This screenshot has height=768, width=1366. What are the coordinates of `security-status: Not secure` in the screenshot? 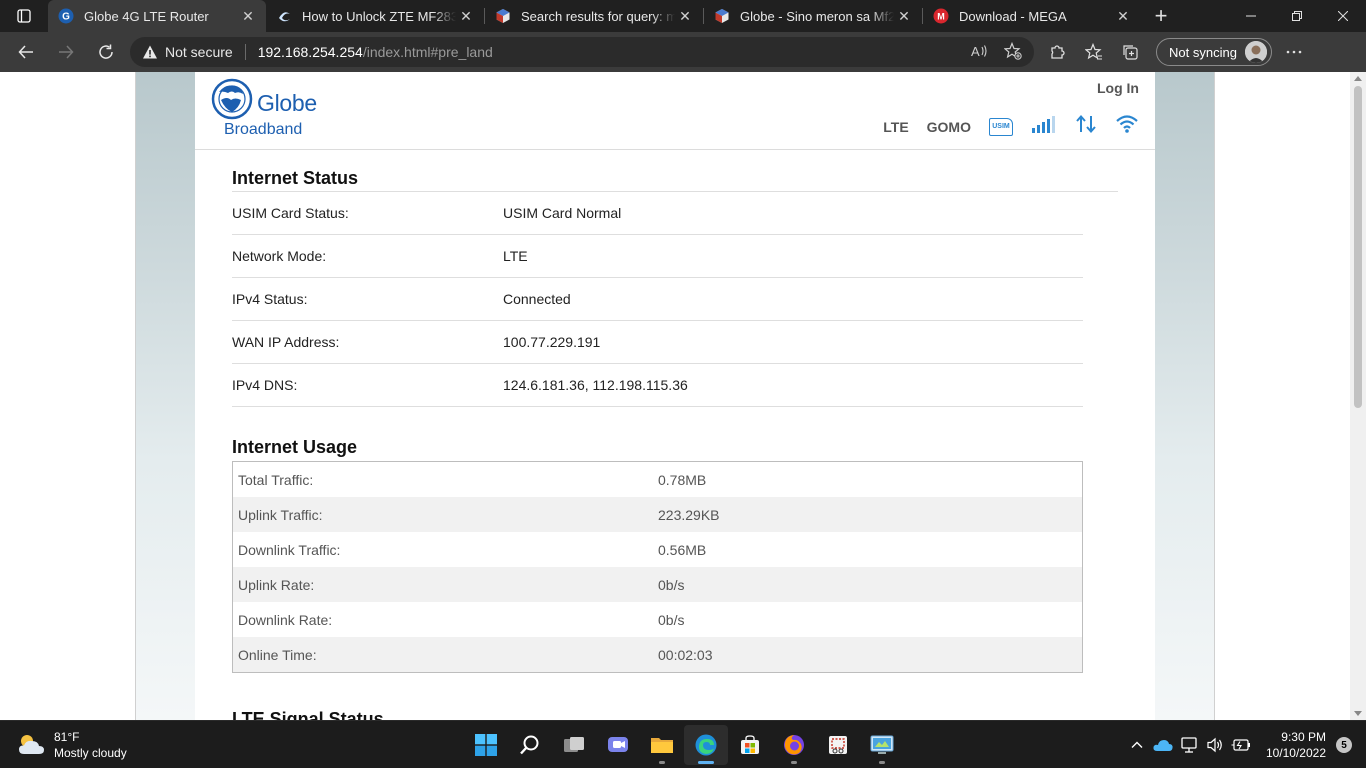 It's located at (199, 52).